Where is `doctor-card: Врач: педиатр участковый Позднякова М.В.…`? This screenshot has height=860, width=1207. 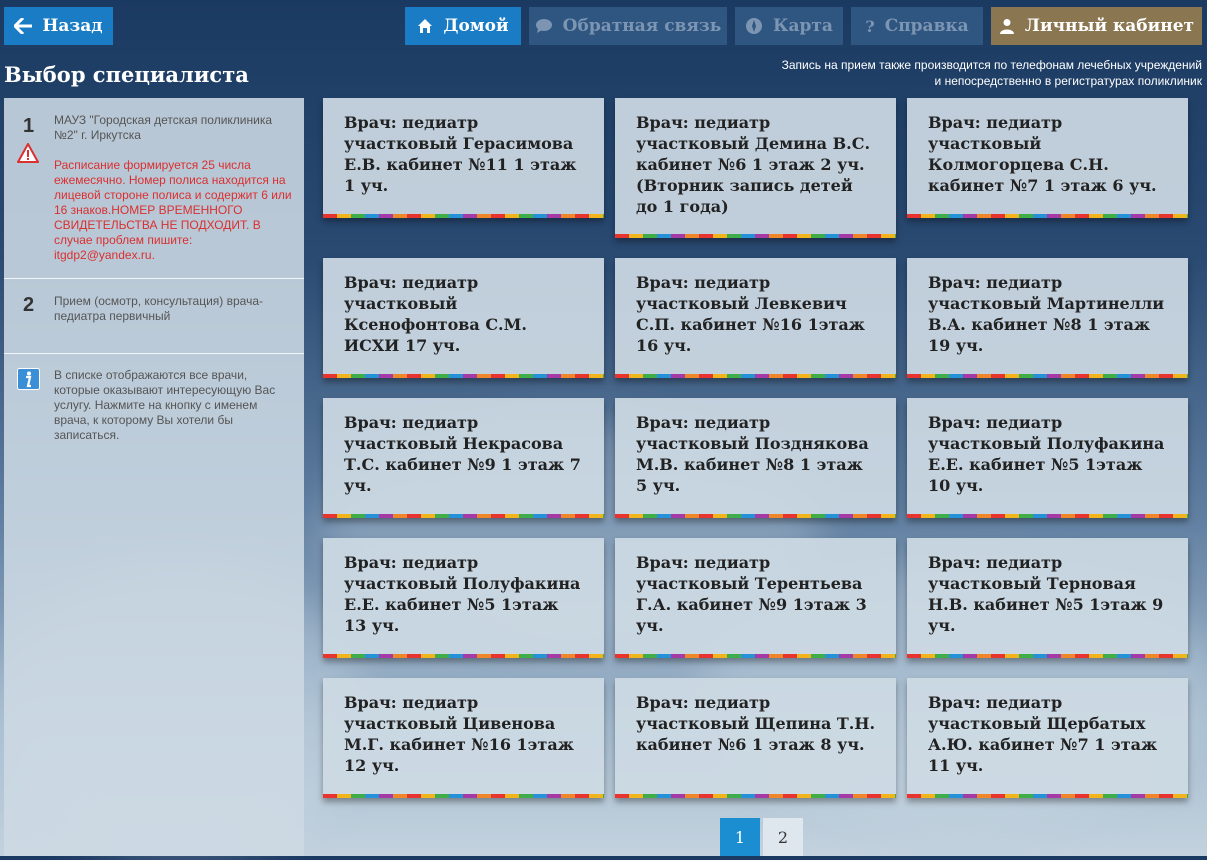
doctor-card: Врач: педиатр участковый Позднякова М.В.… is located at coordinates (755, 458).